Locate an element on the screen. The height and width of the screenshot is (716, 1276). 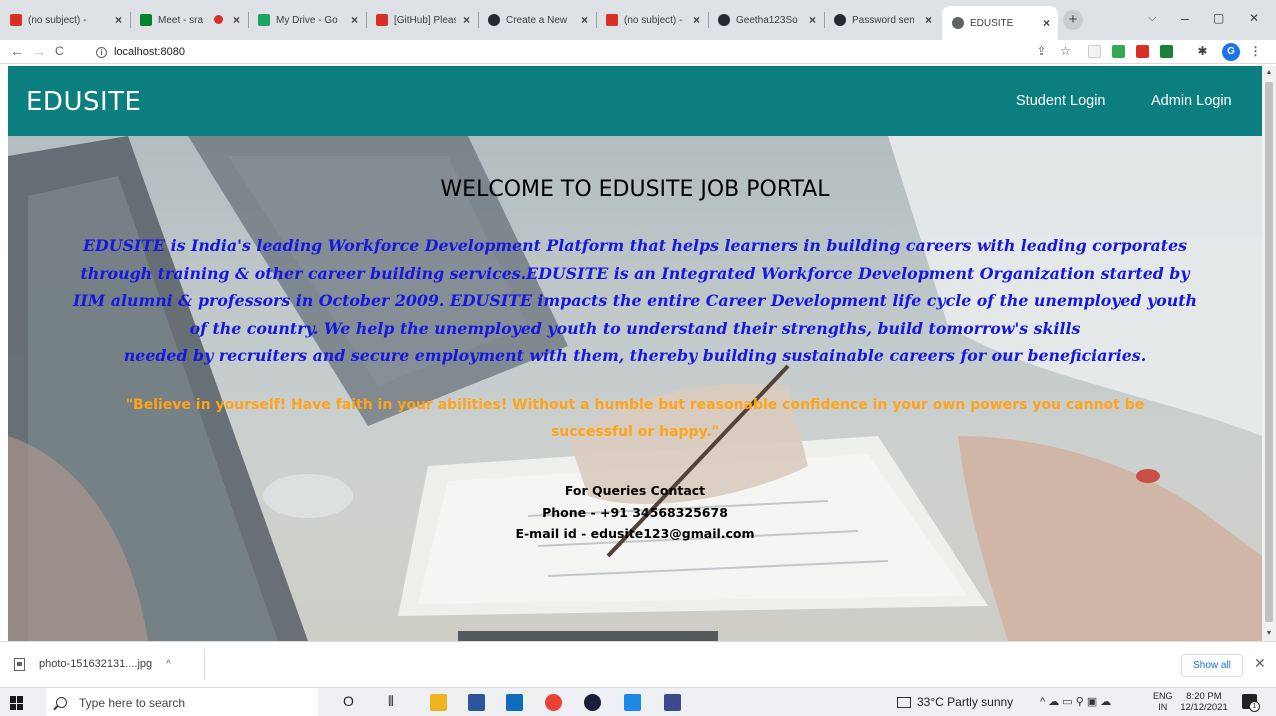
browser-tab-2: Meet - sra × is located at coordinates (189, 20).